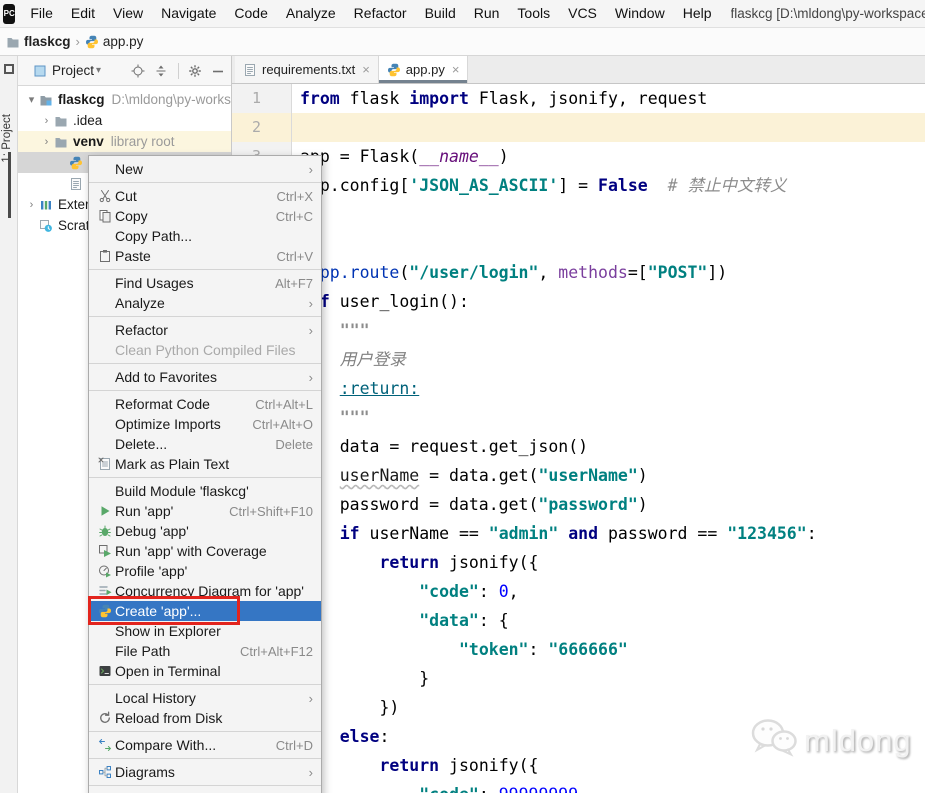 This screenshot has width=925, height=793. What do you see at coordinates (205, 444) in the screenshot?
I see `menu-item-delete: Delete... Delete` at bounding box center [205, 444].